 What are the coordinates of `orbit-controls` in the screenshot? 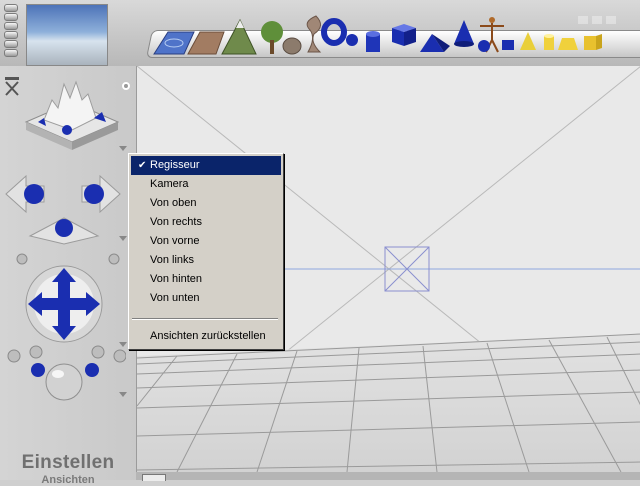 It's located at (63, 209).